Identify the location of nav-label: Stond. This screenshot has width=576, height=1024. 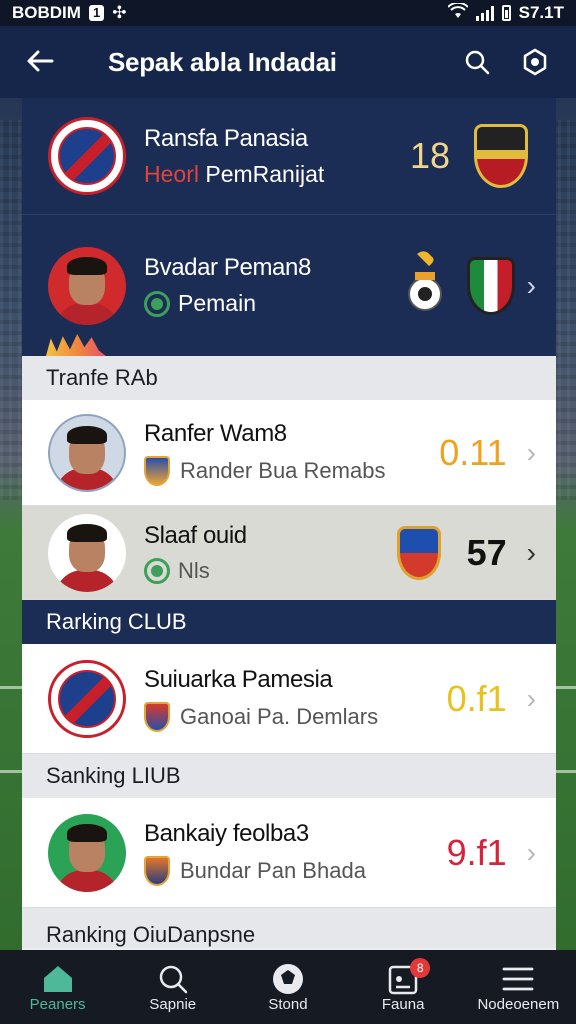
(288, 1004).